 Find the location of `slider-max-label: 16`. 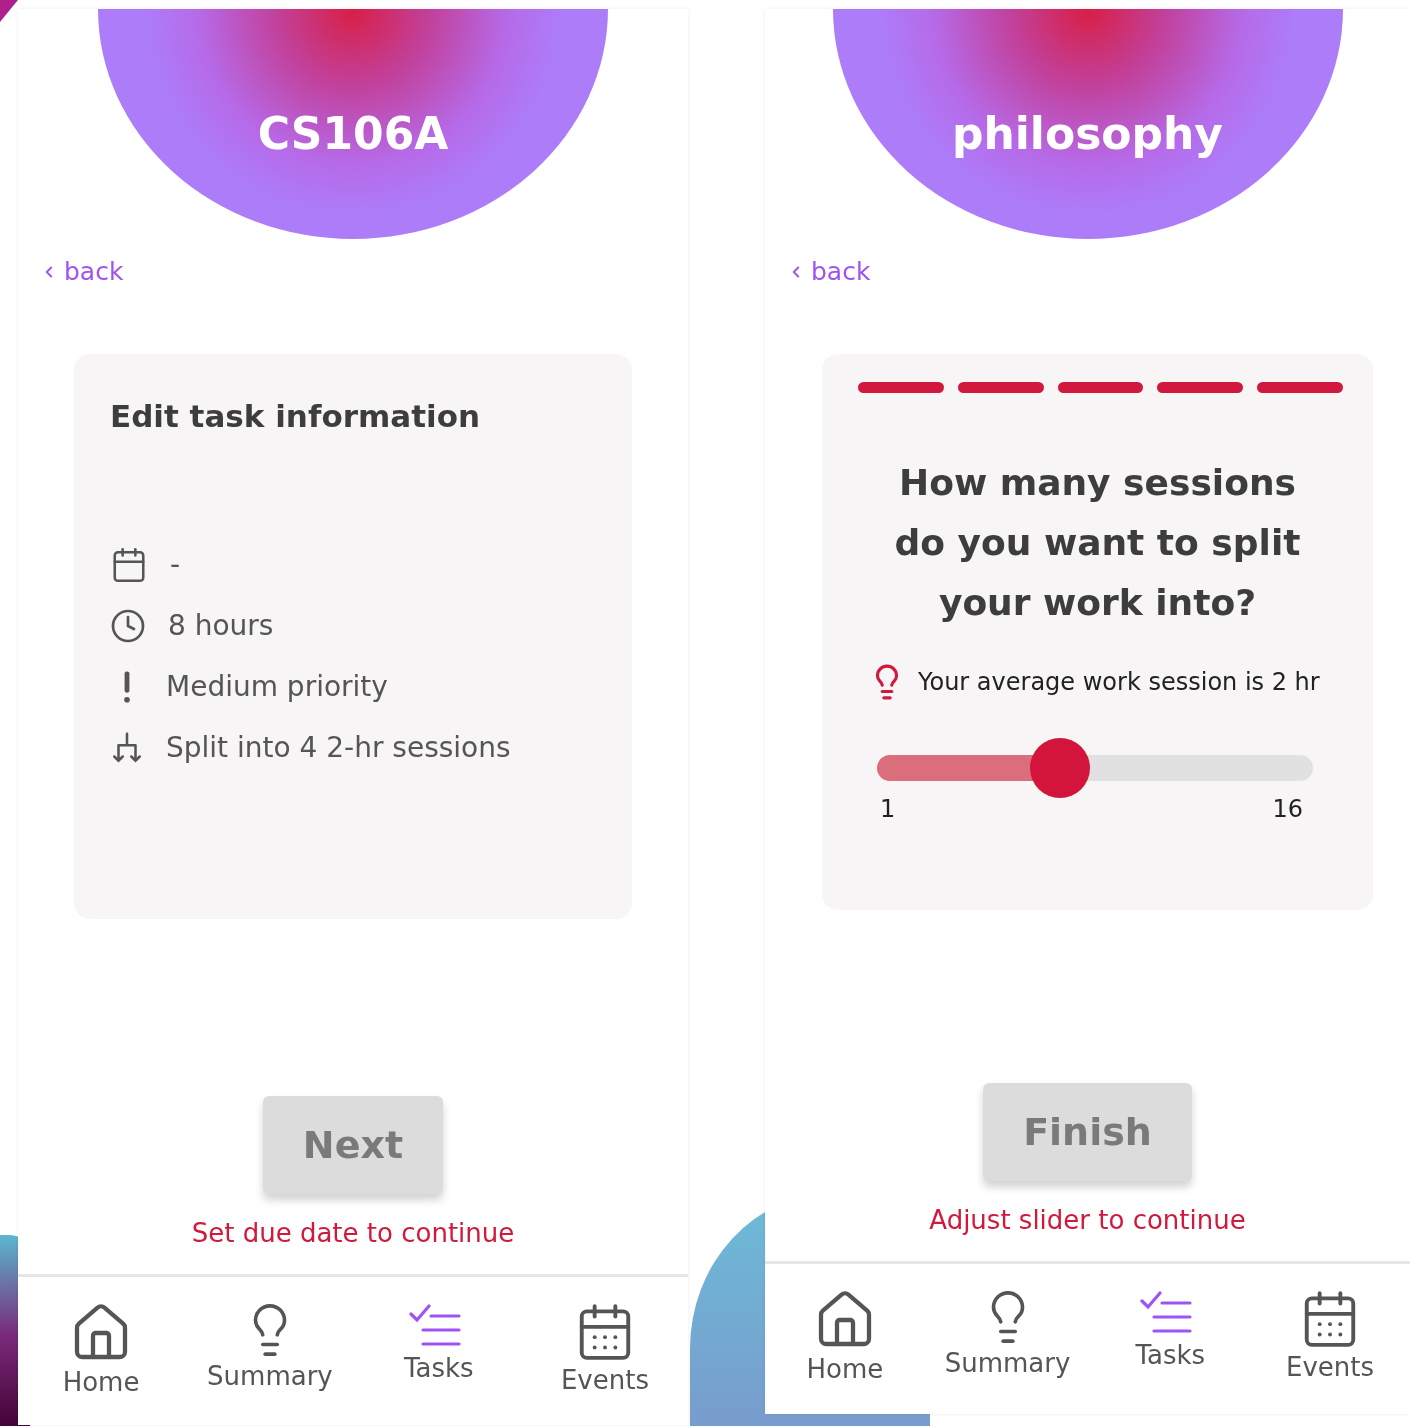

slider-max-label: 16 is located at coordinates (1287, 809).